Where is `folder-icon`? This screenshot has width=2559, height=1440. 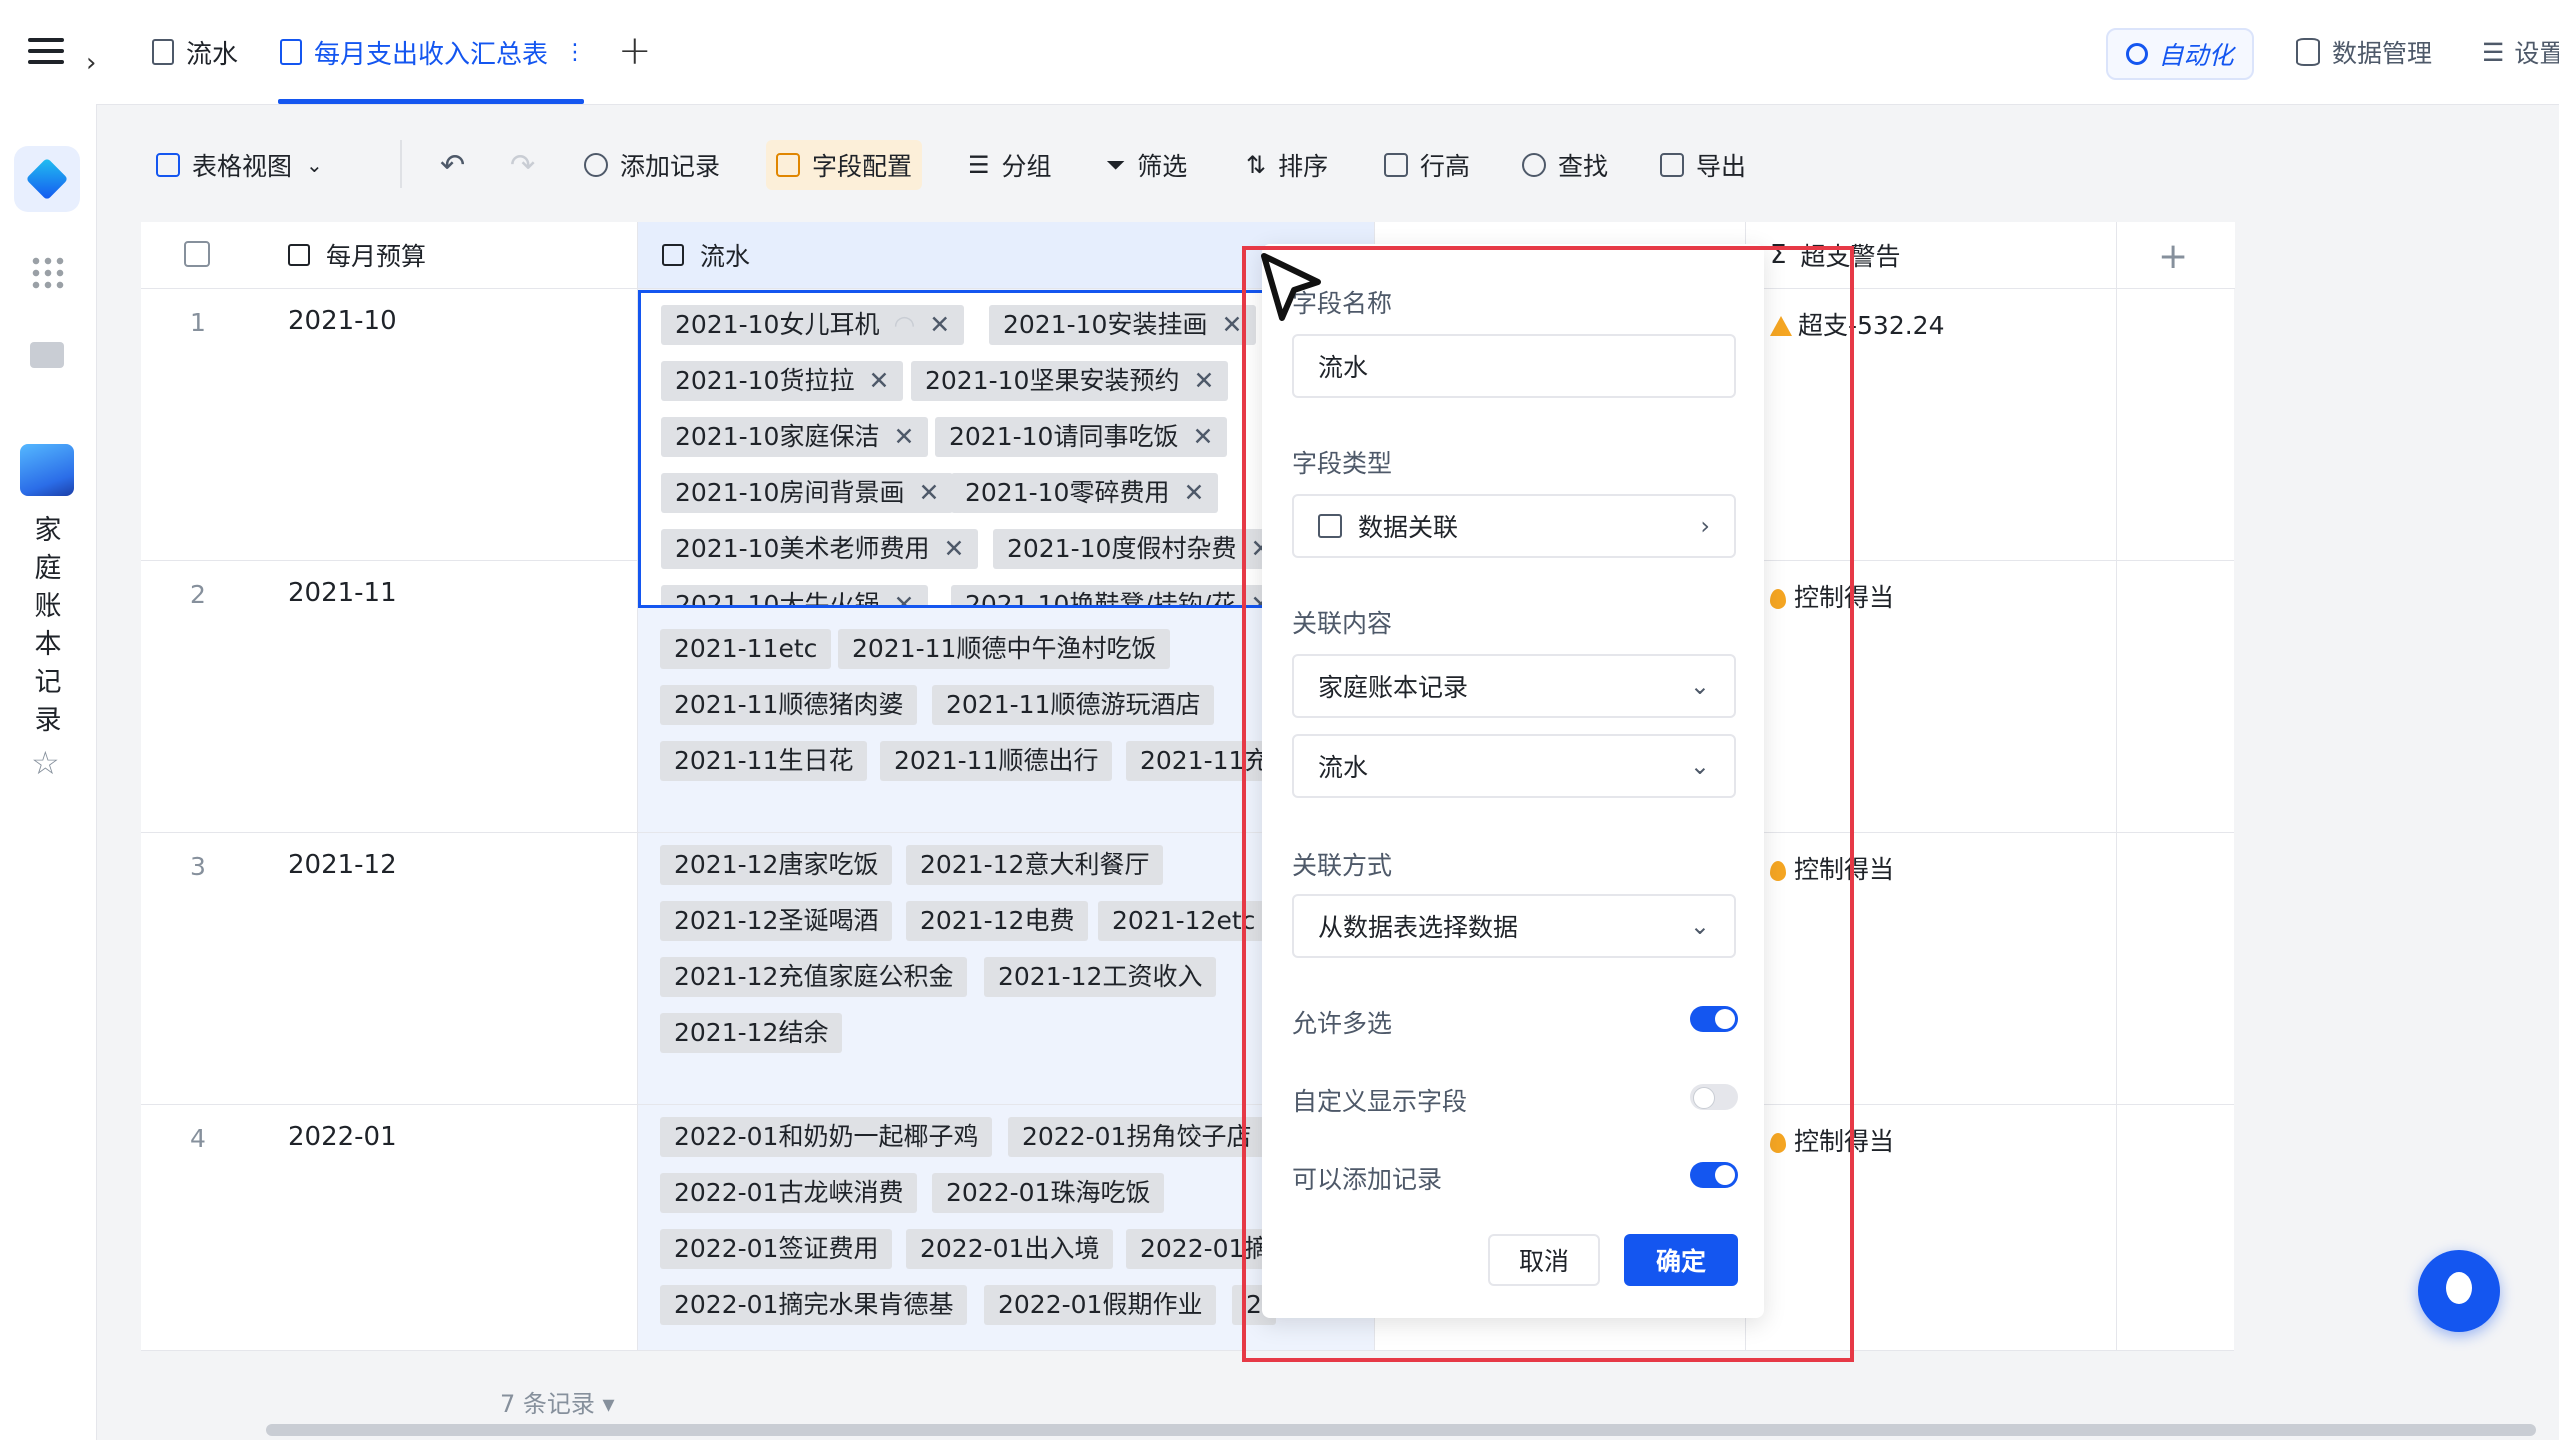 folder-icon is located at coordinates (47, 355).